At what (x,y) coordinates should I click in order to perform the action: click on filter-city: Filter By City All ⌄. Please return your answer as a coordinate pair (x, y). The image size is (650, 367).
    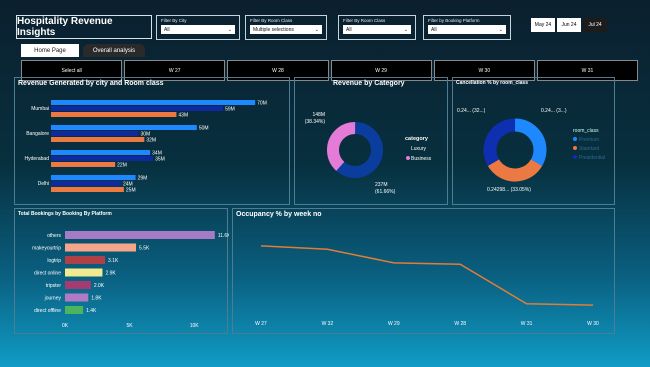
    Looking at the image, I should click on (198, 27).